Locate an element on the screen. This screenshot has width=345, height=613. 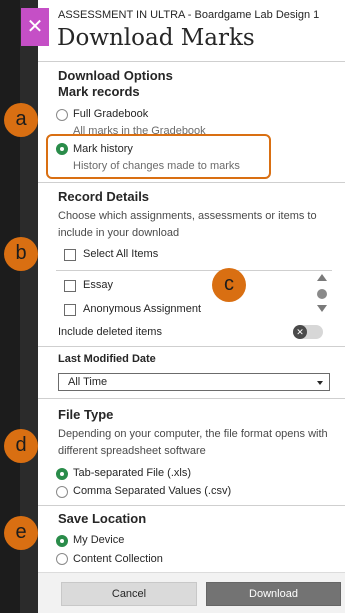
toggle-off-icon: ✕ is located at coordinates (300, 332).